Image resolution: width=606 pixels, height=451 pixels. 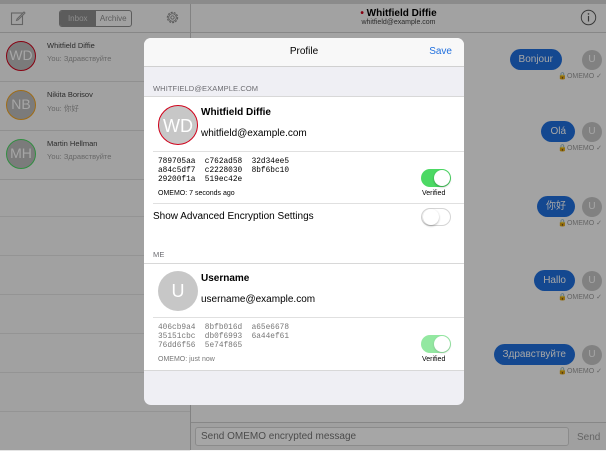 What do you see at coordinates (186, 359) in the screenshot?
I see `omemo-last-seen: OMEMO: just now` at bounding box center [186, 359].